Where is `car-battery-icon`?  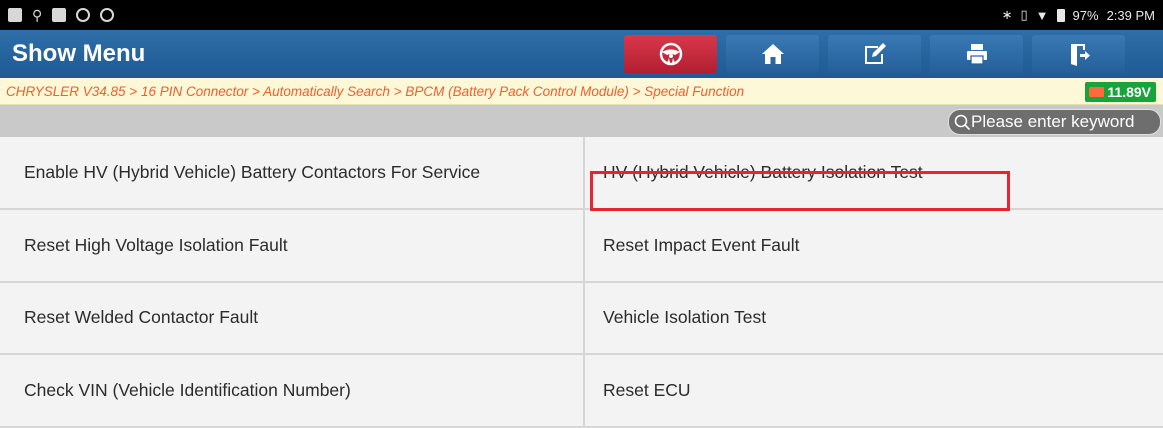
car-battery-icon is located at coordinates (1097, 92).